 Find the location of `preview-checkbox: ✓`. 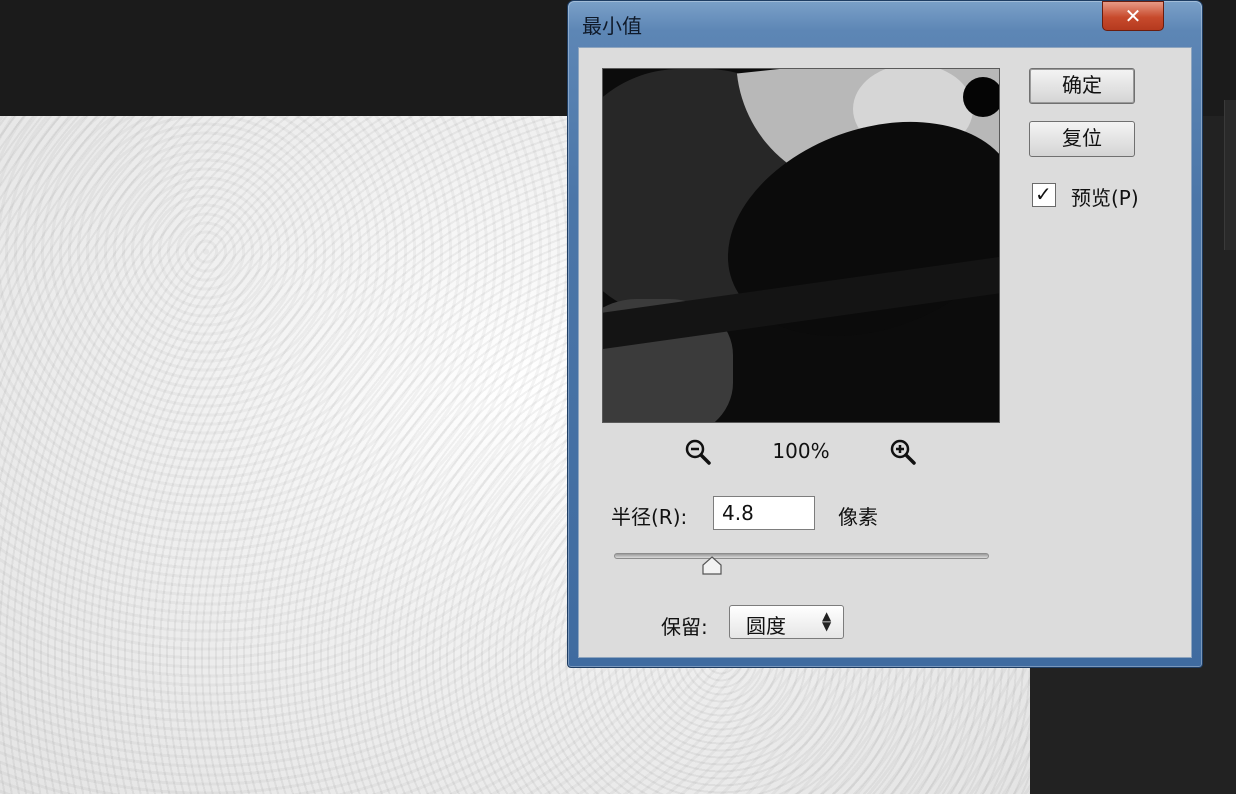

preview-checkbox: ✓ is located at coordinates (1044, 194).